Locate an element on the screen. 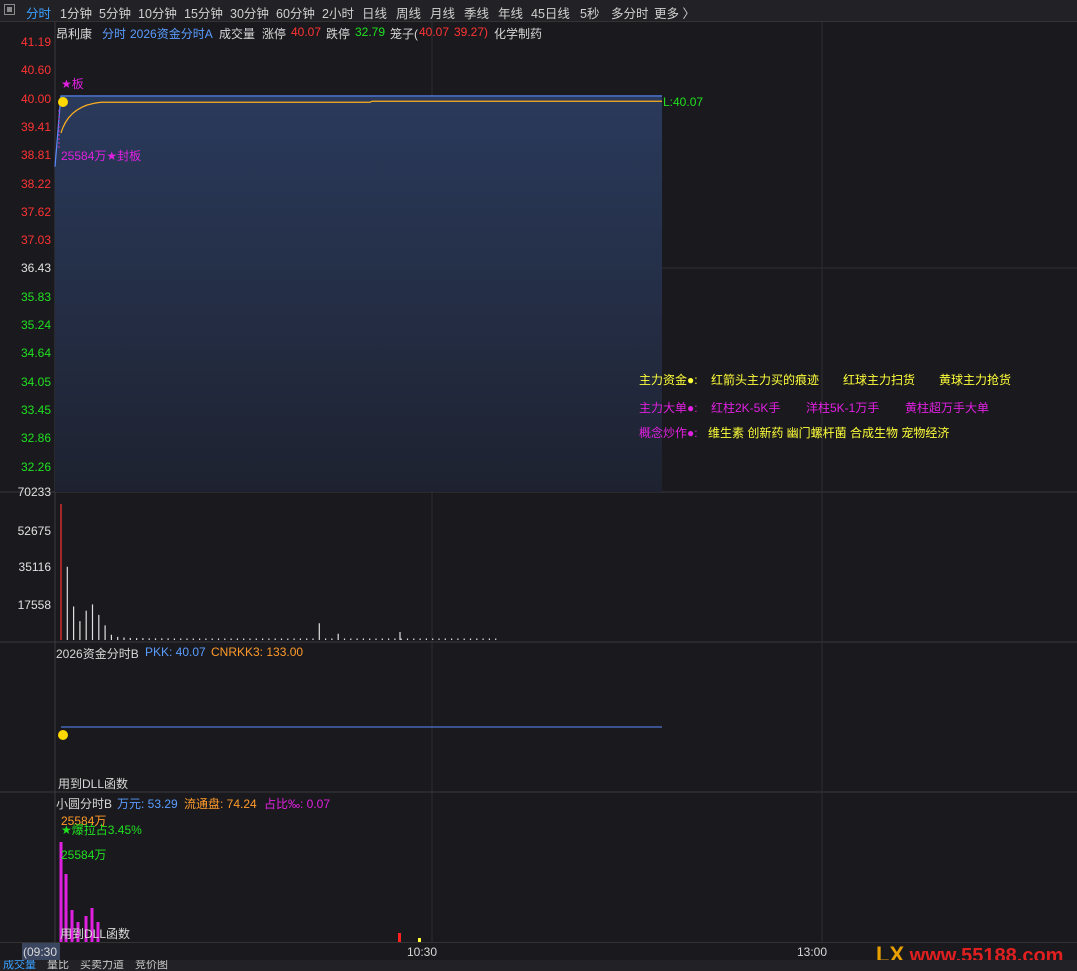 This screenshot has width=1077, height=971. indicator-name: 2026资金分时A is located at coordinates (171, 33).